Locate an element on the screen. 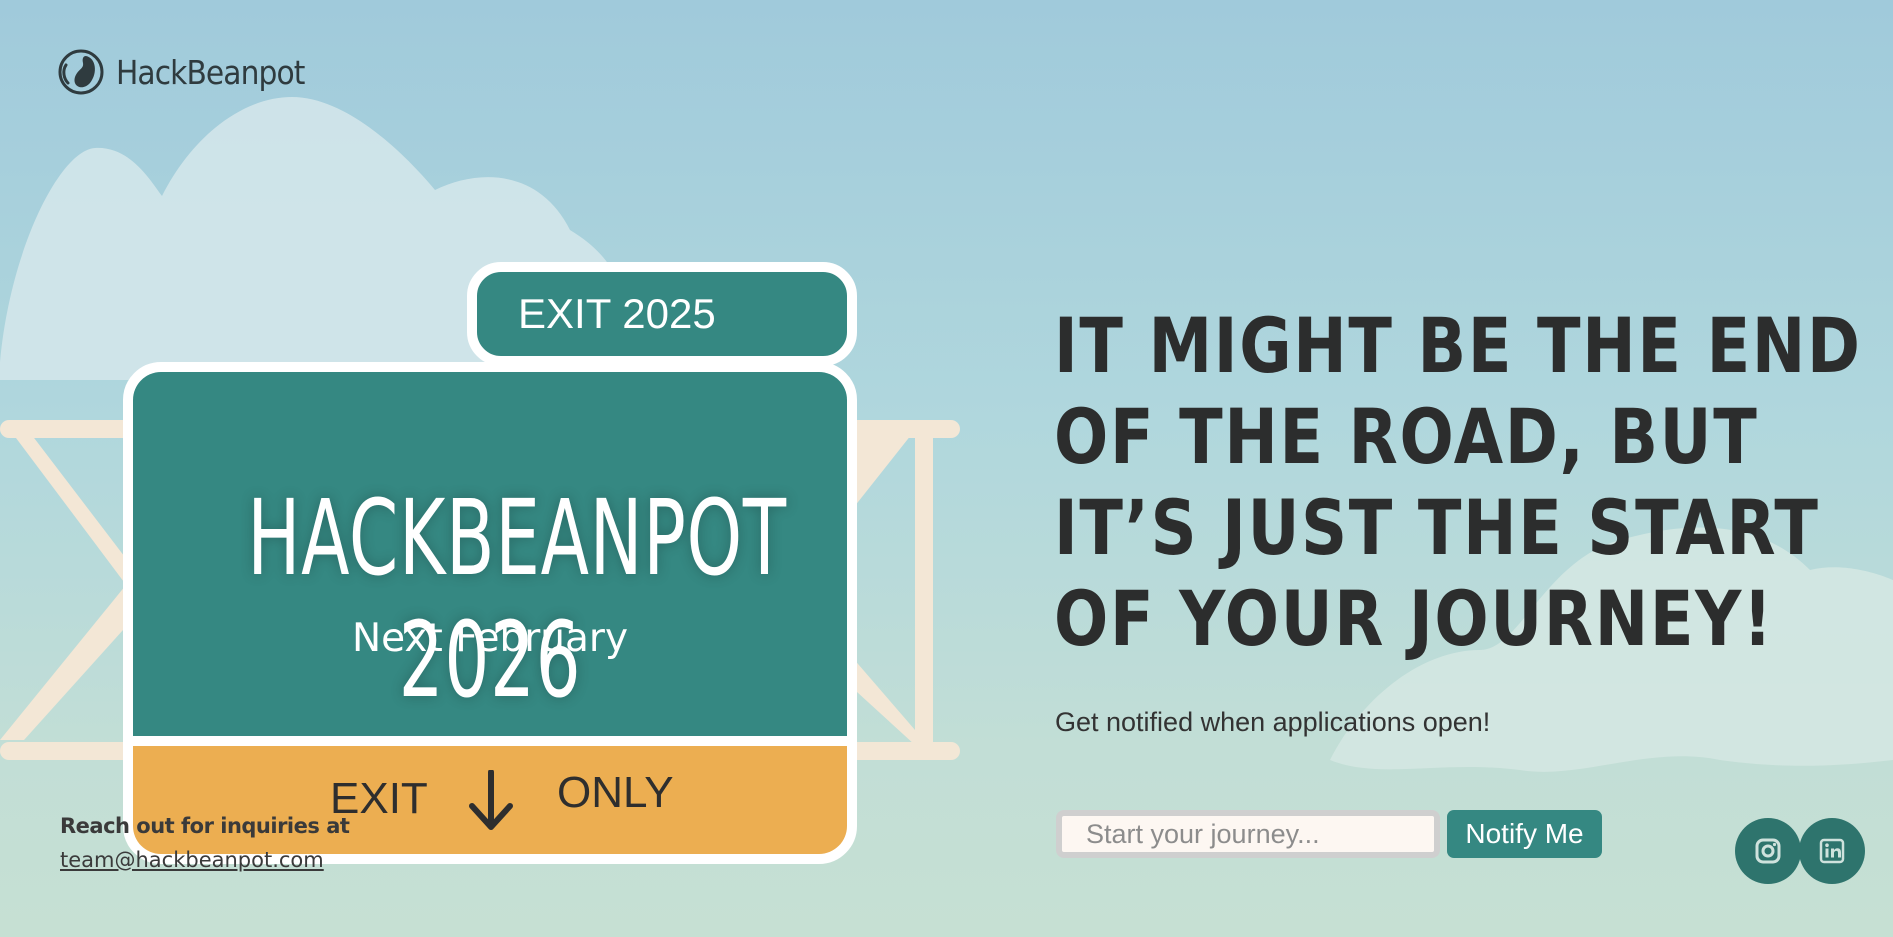  event-title: HACKBEANPOT 2026 is located at coordinates (517, 599).